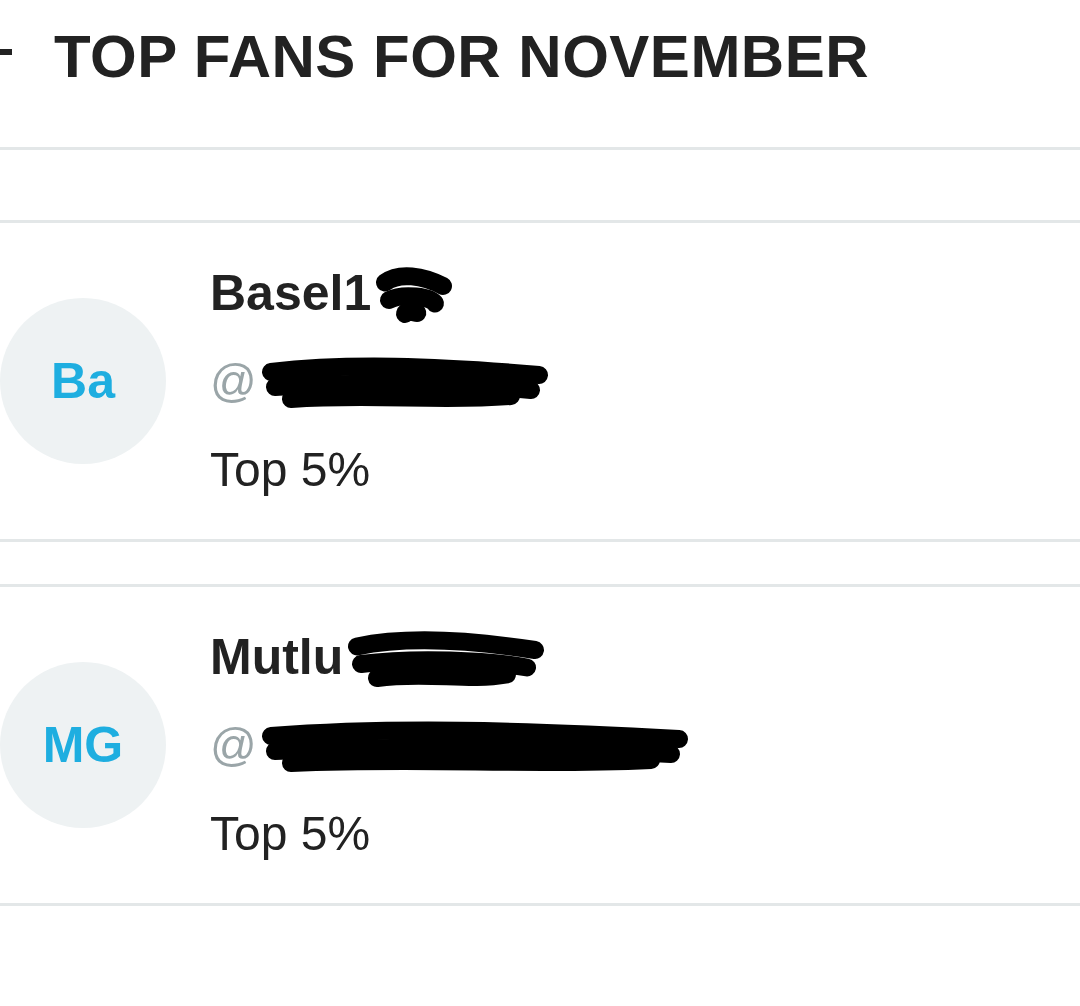 This screenshot has width=1080, height=1006. What do you see at coordinates (462, 57) in the screenshot?
I see `page-title: TOP FANS FOR NOVEMBER` at bounding box center [462, 57].